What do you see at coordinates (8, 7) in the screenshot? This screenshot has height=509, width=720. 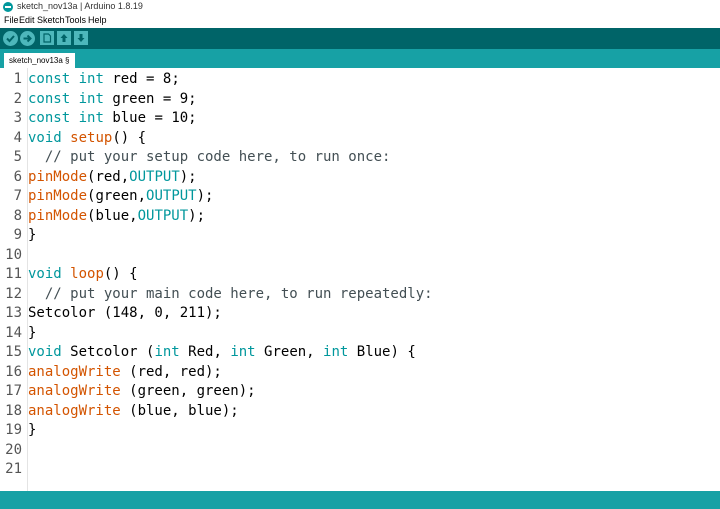 I see `arduino-logo-icon` at bounding box center [8, 7].